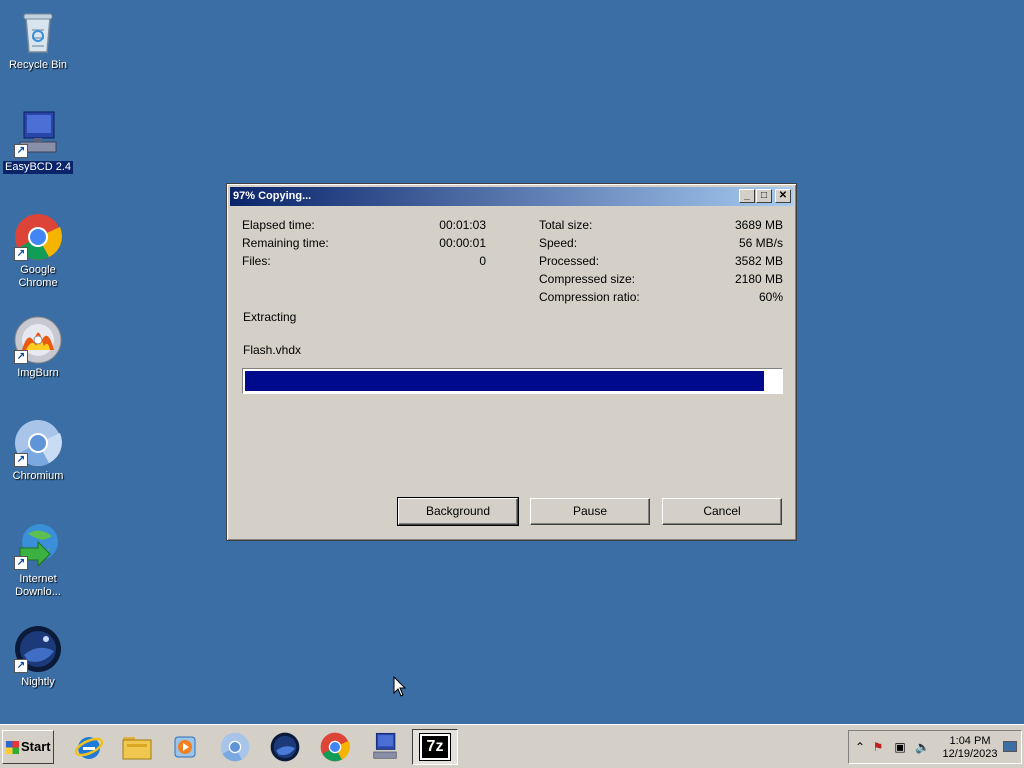 This screenshot has height=768, width=1024. I want to click on clock-date: 12/19/2023, so click(970, 754).